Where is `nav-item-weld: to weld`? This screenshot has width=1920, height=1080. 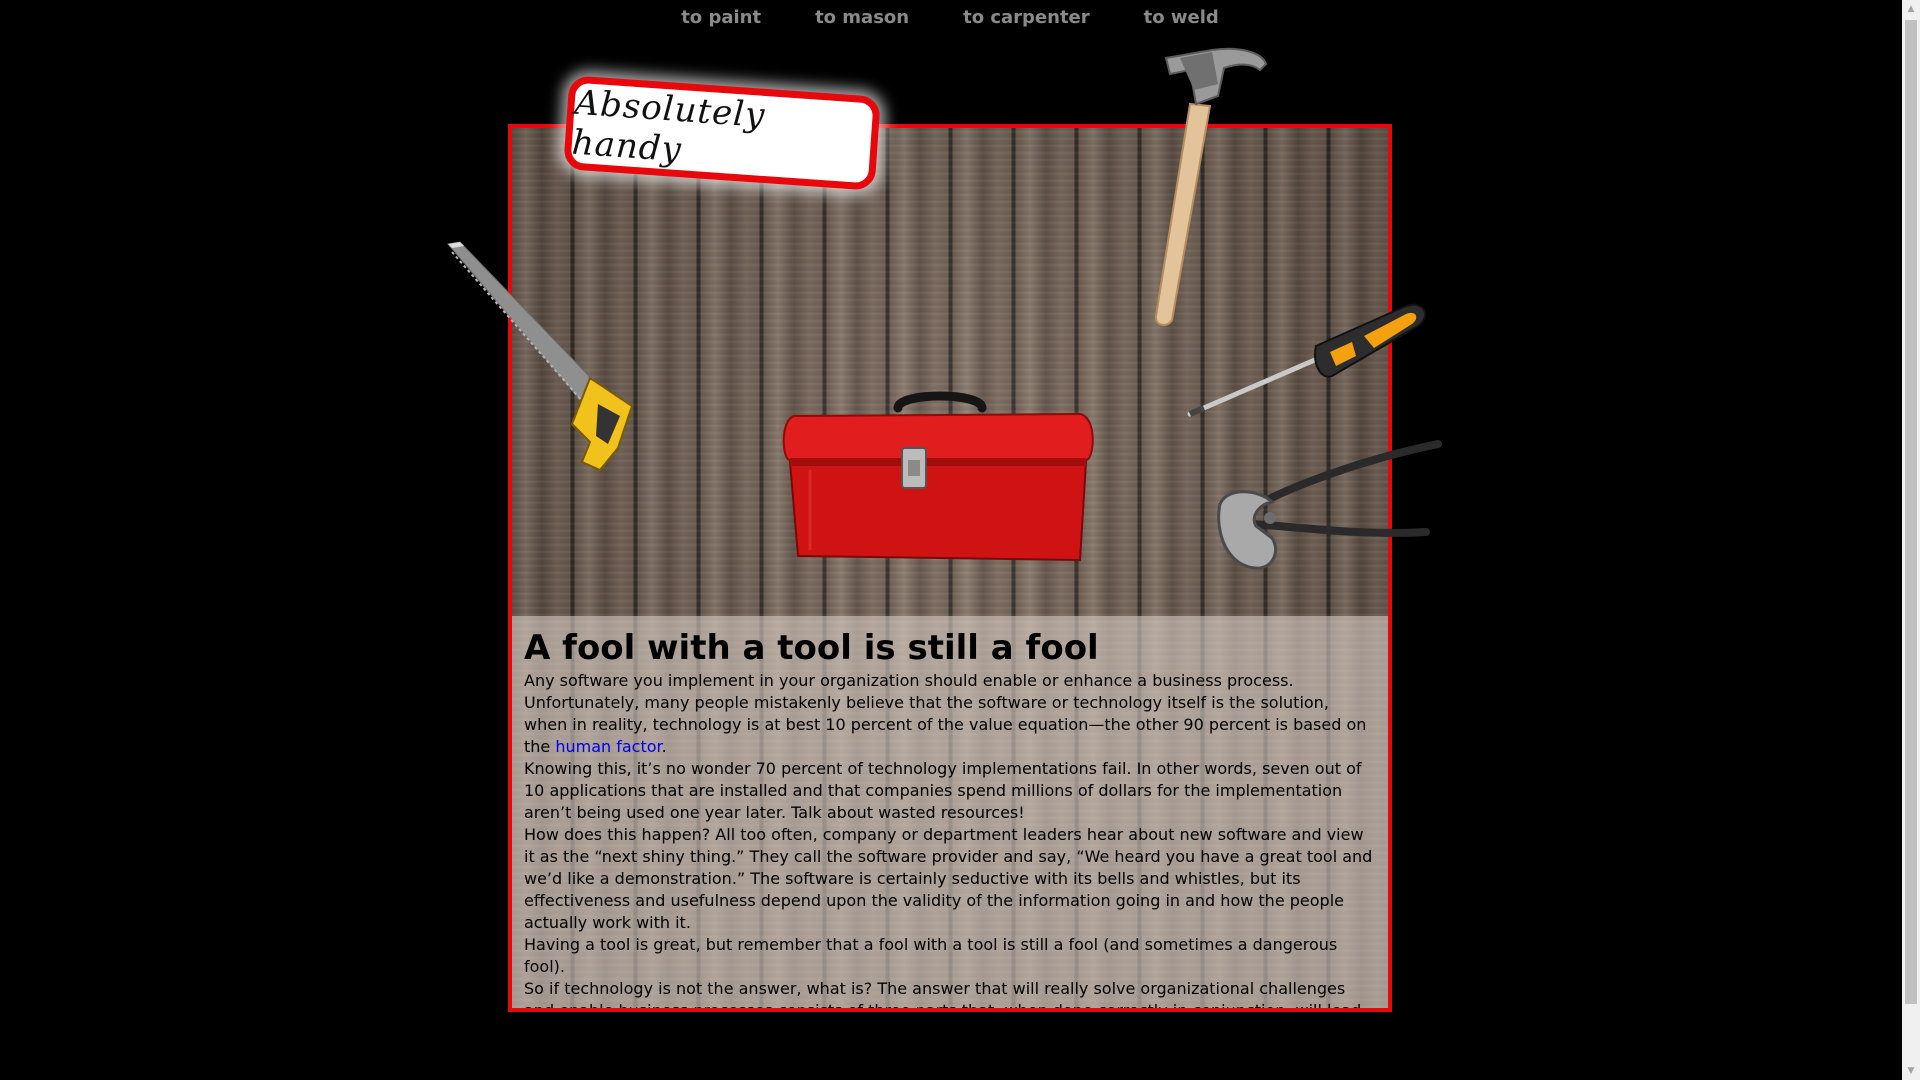 nav-item-weld: to weld is located at coordinates (1181, 18).